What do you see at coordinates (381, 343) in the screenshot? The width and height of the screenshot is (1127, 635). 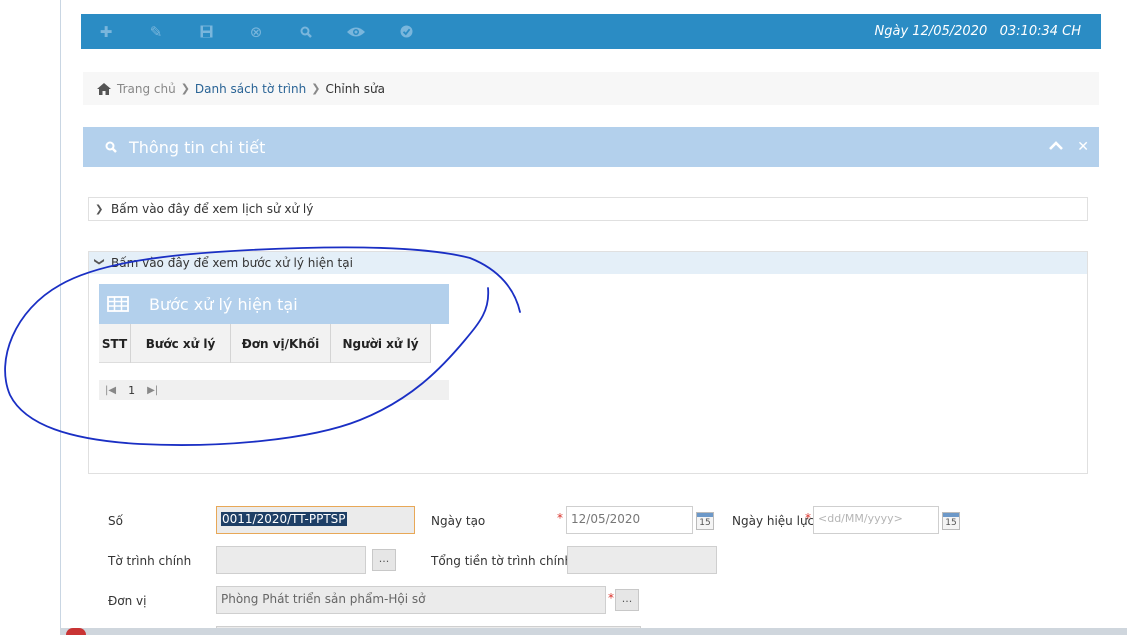 I see `column-header-handler: Người xử lý` at bounding box center [381, 343].